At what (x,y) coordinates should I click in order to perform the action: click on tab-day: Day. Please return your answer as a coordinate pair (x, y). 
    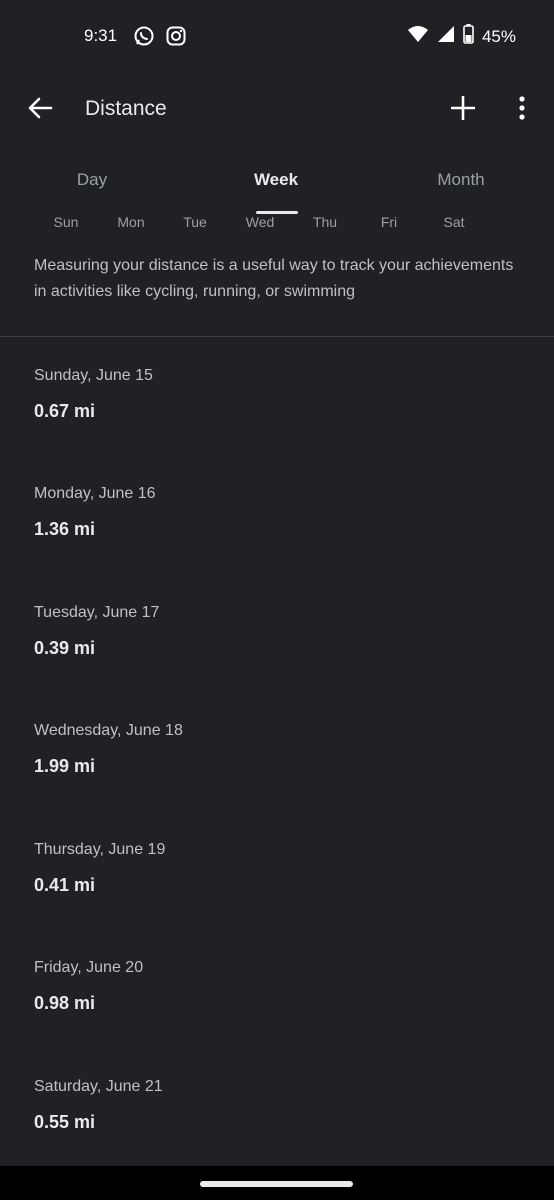
    Looking at the image, I should click on (92, 180).